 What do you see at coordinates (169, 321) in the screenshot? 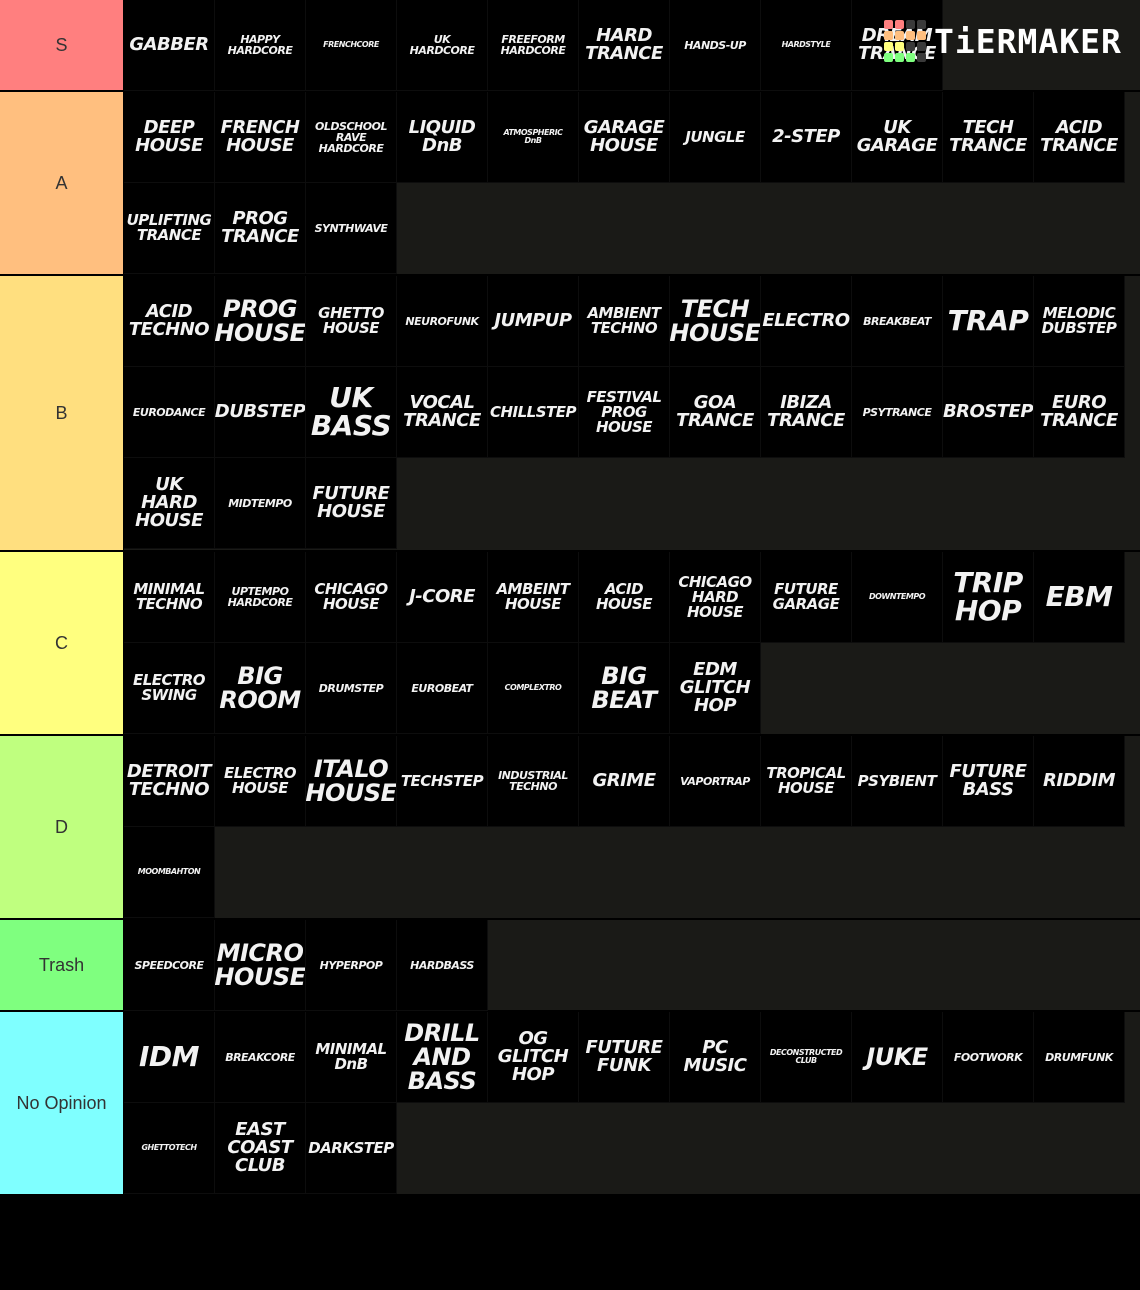
I see `tier-item: ACID TECHNO` at bounding box center [169, 321].